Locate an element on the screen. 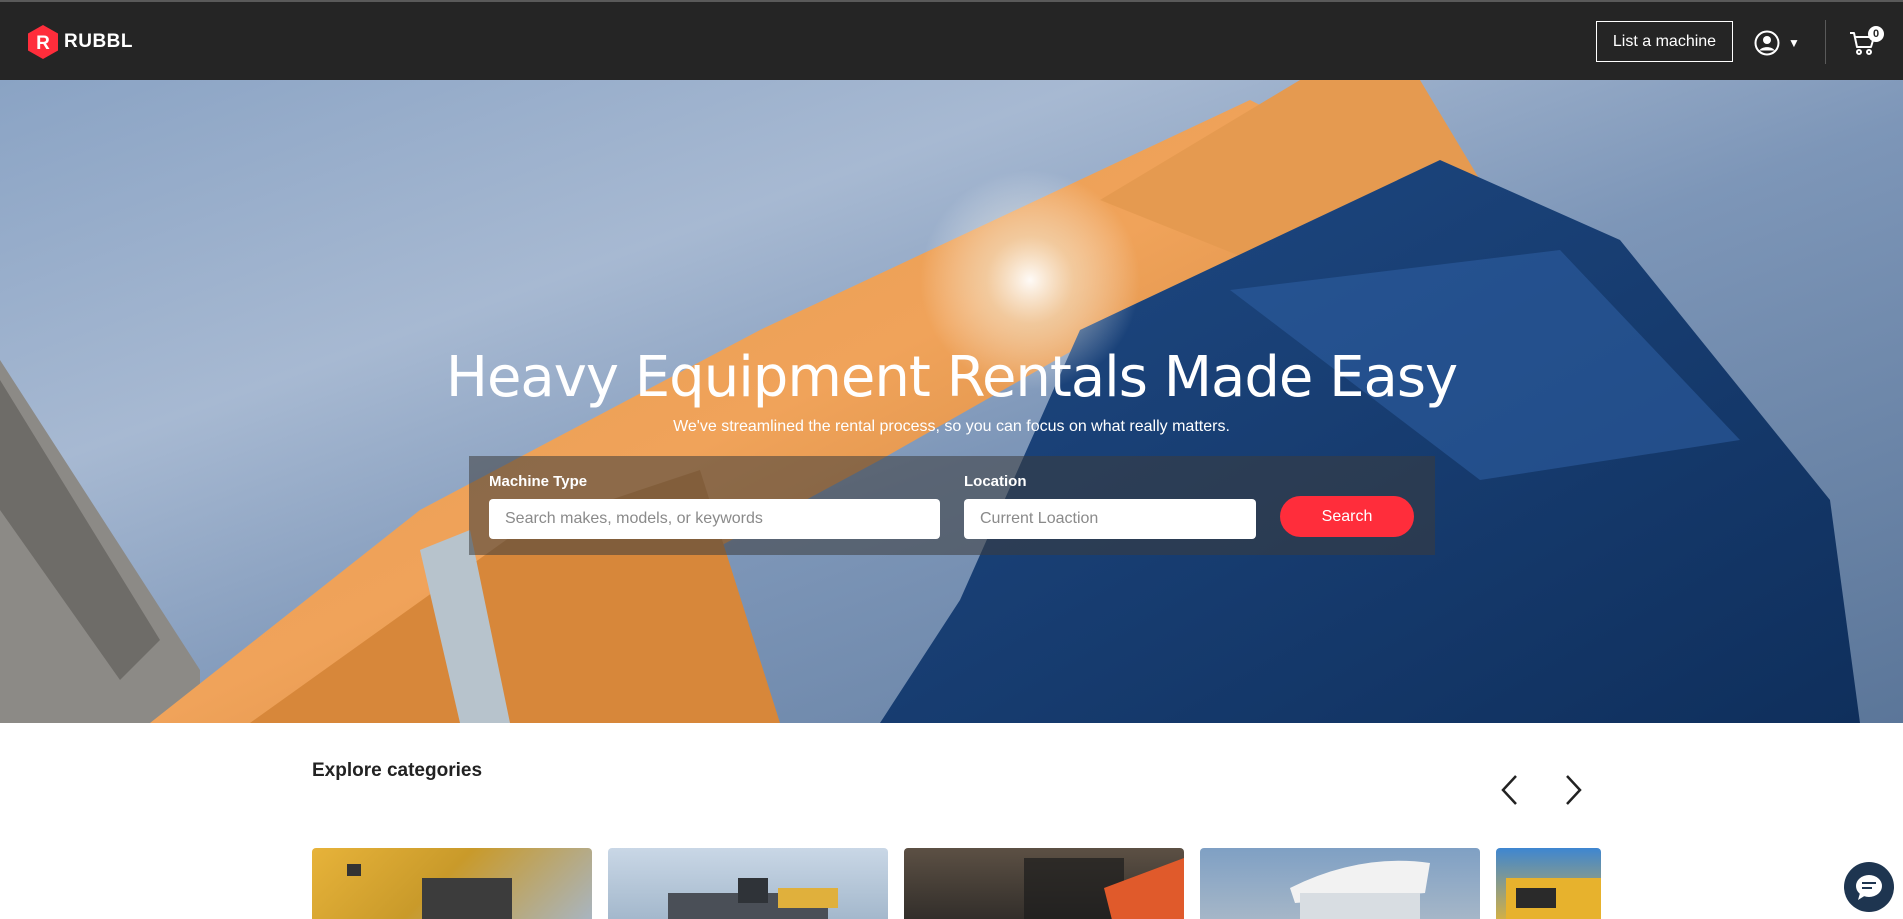 The image size is (1903, 919). machine-type-label: Machine Type is located at coordinates (538, 481).